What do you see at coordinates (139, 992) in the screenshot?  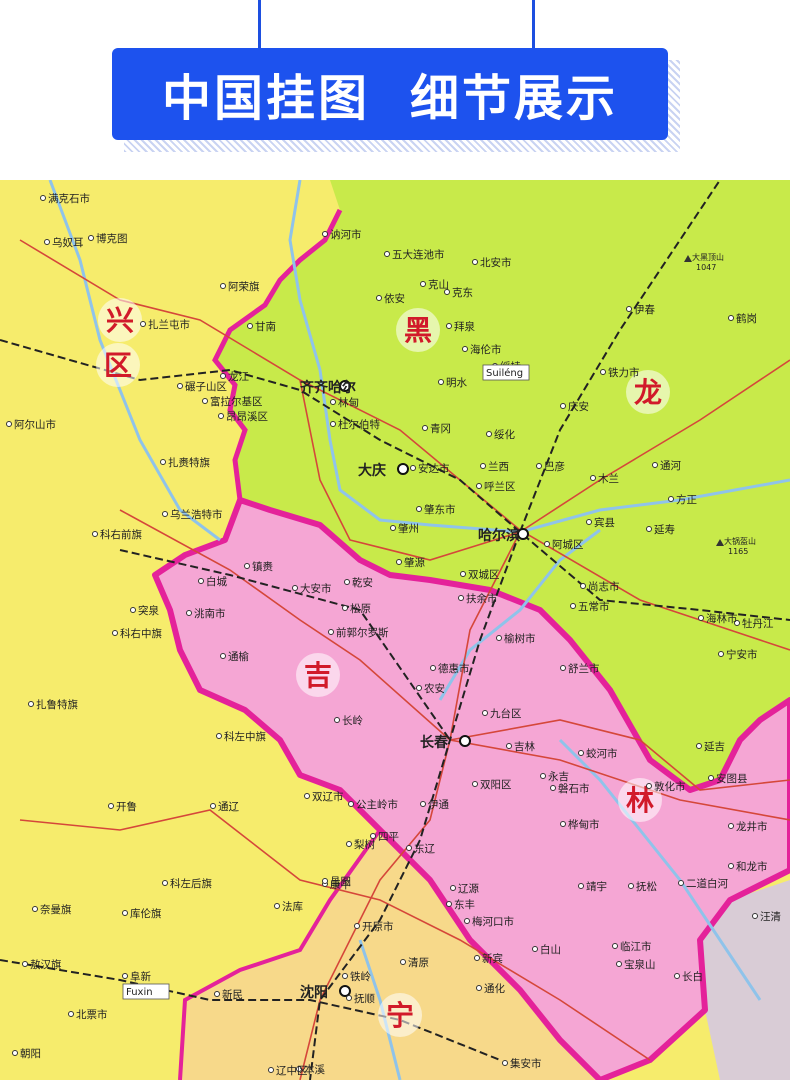 I see `pinyin-tag: Fuxin` at bounding box center [139, 992].